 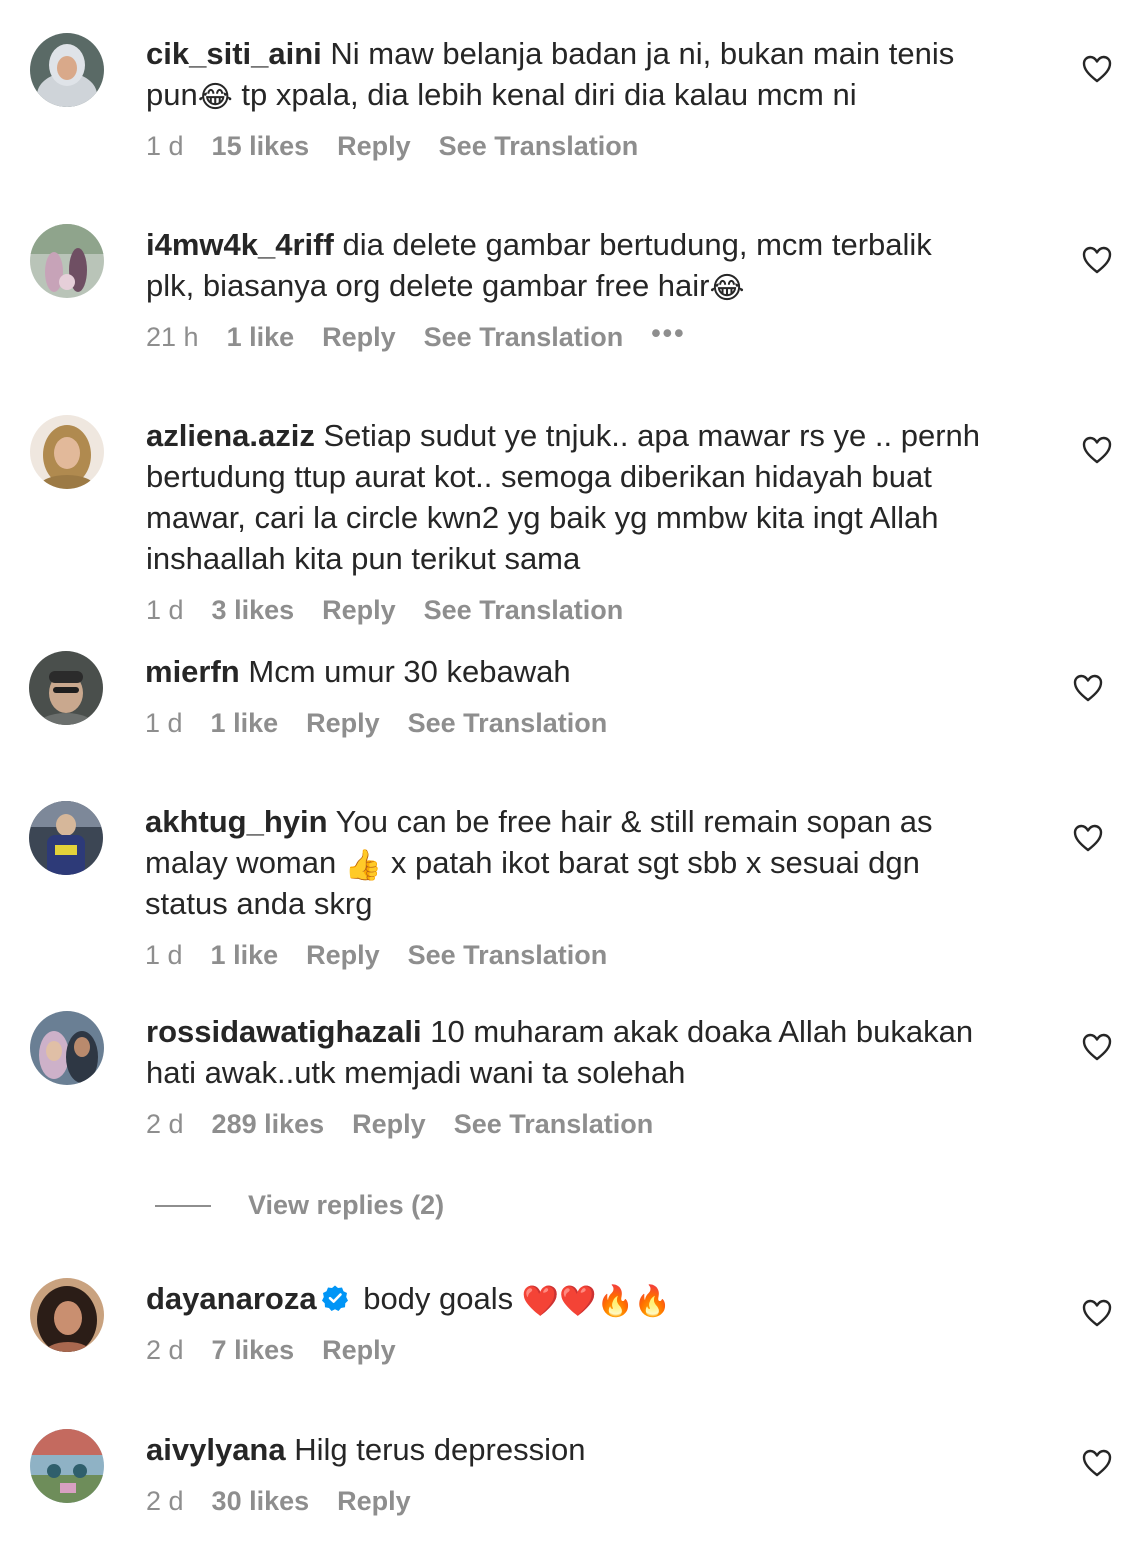 What do you see at coordinates (261, 146) in the screenshot?
I see `comment-likes: 15 likes` at bounding box center [261, 146].